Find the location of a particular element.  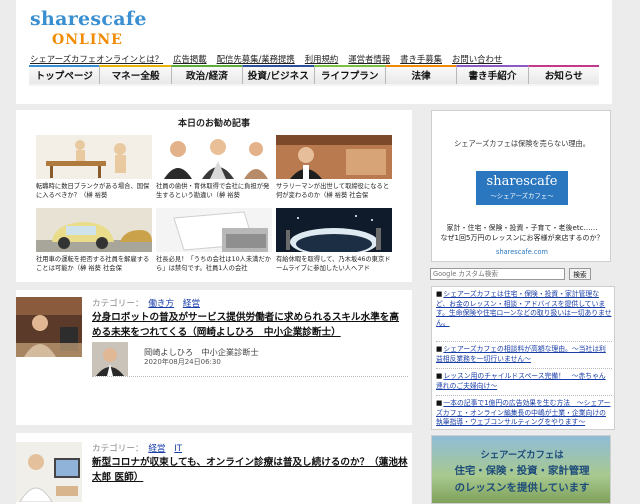

news-link: シェアーズカフェの相談料が高額な理由。〜当社は利益相反業務を一切行いません〜 is located at coordinates (524, 354).